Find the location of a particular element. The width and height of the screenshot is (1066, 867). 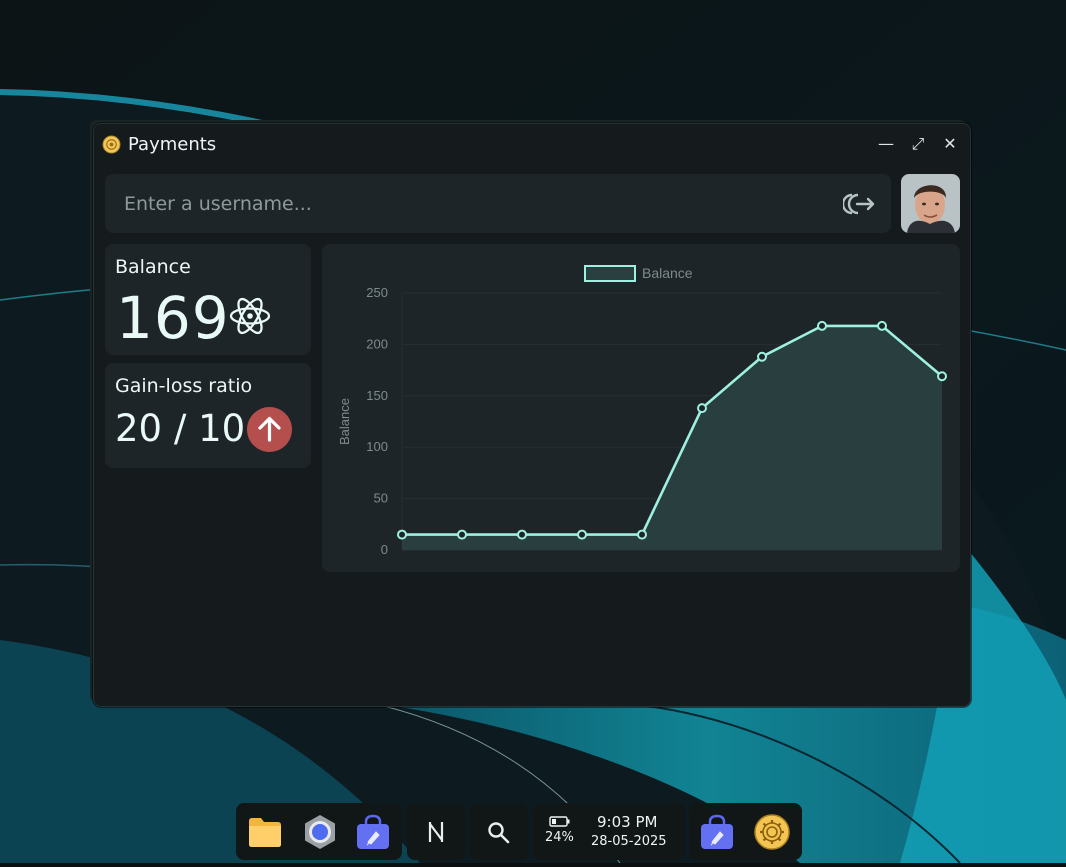

maximize-button: ⤢ is located at coordinates (918, 144).